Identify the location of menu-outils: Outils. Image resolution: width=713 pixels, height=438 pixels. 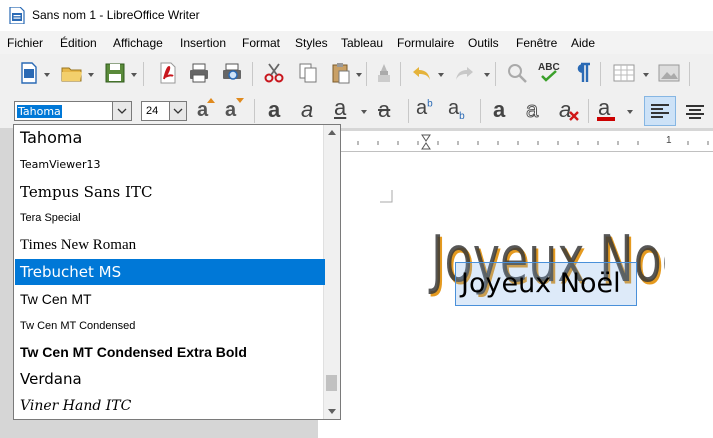
(483, 43).